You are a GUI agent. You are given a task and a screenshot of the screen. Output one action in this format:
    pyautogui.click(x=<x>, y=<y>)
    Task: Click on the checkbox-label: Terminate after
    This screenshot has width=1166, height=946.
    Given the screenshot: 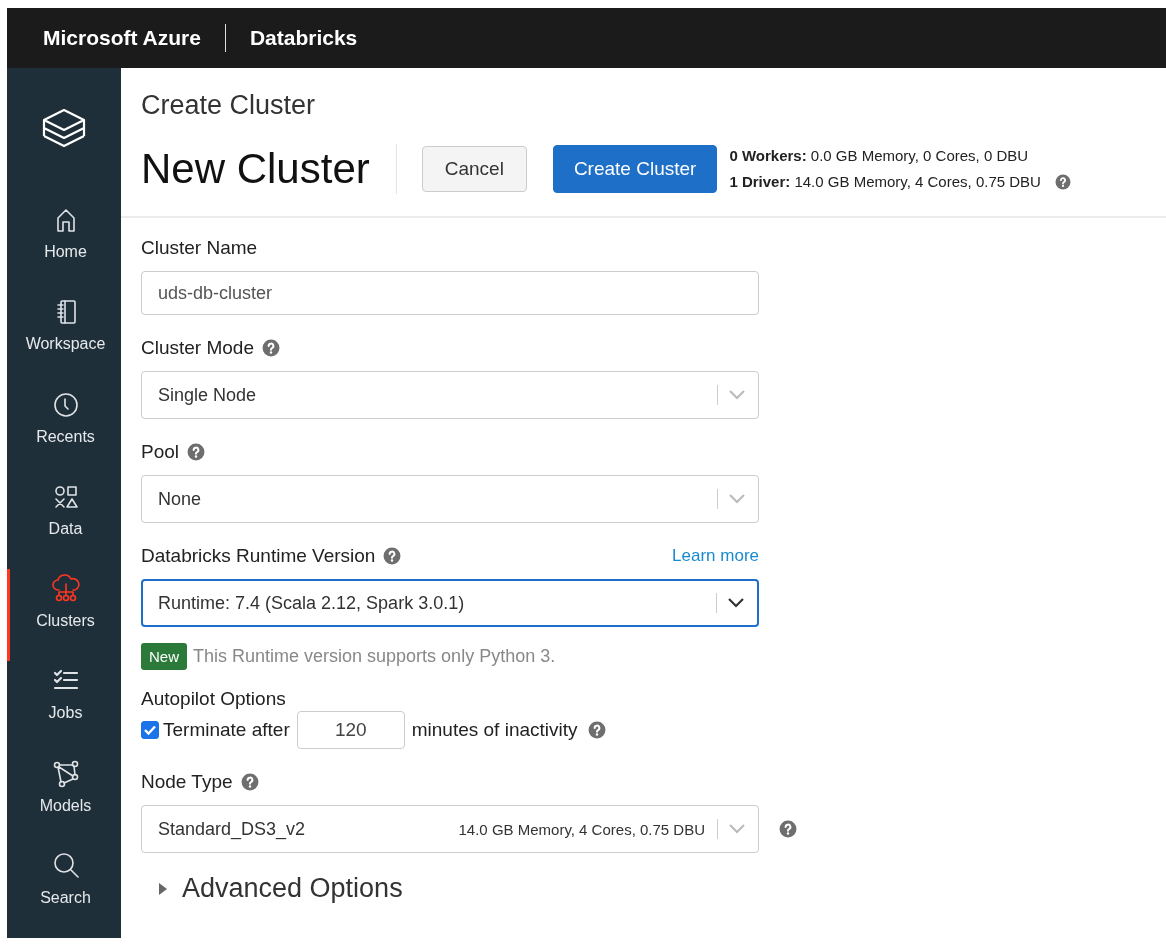 What is the action you would take?
    pyautogui.click(x=226, y=730)
    